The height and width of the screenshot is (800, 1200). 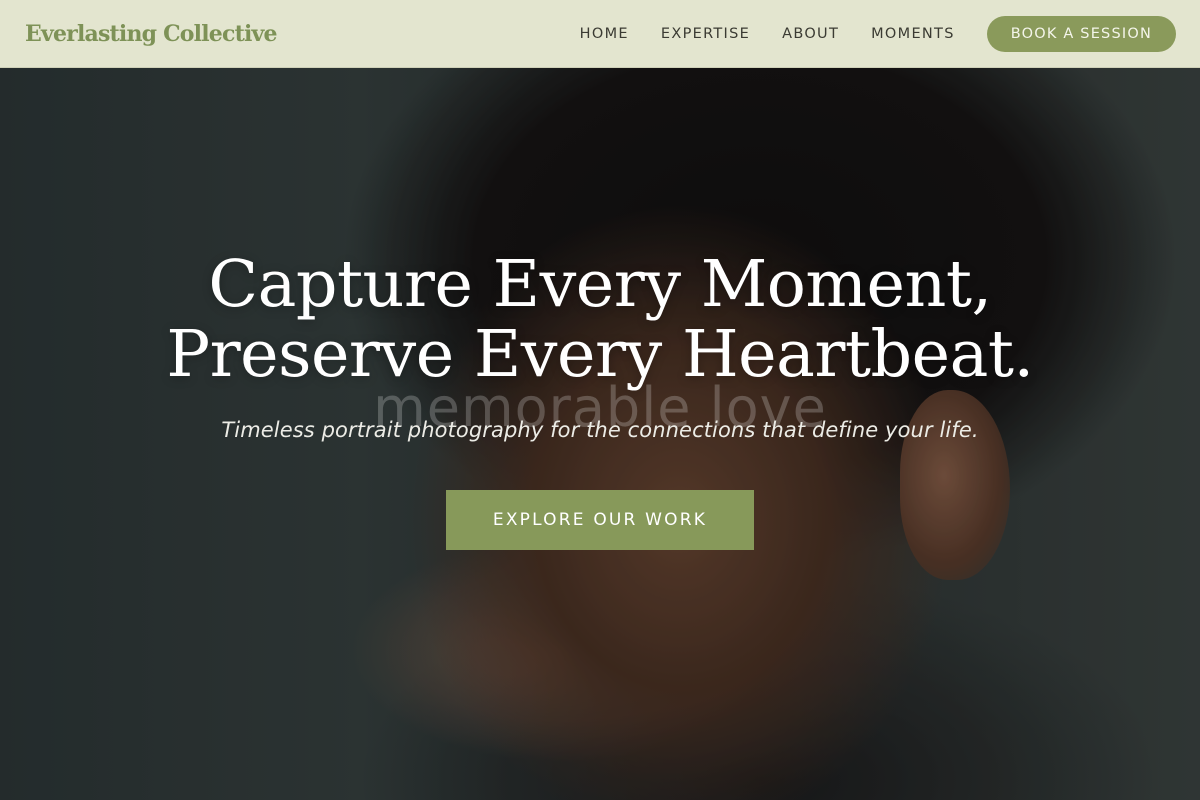 What do you see at coordinates (913, 34) in the screenshot?
I see `nav-link-moments: MOMENTS` at bounding box center [913, 34].